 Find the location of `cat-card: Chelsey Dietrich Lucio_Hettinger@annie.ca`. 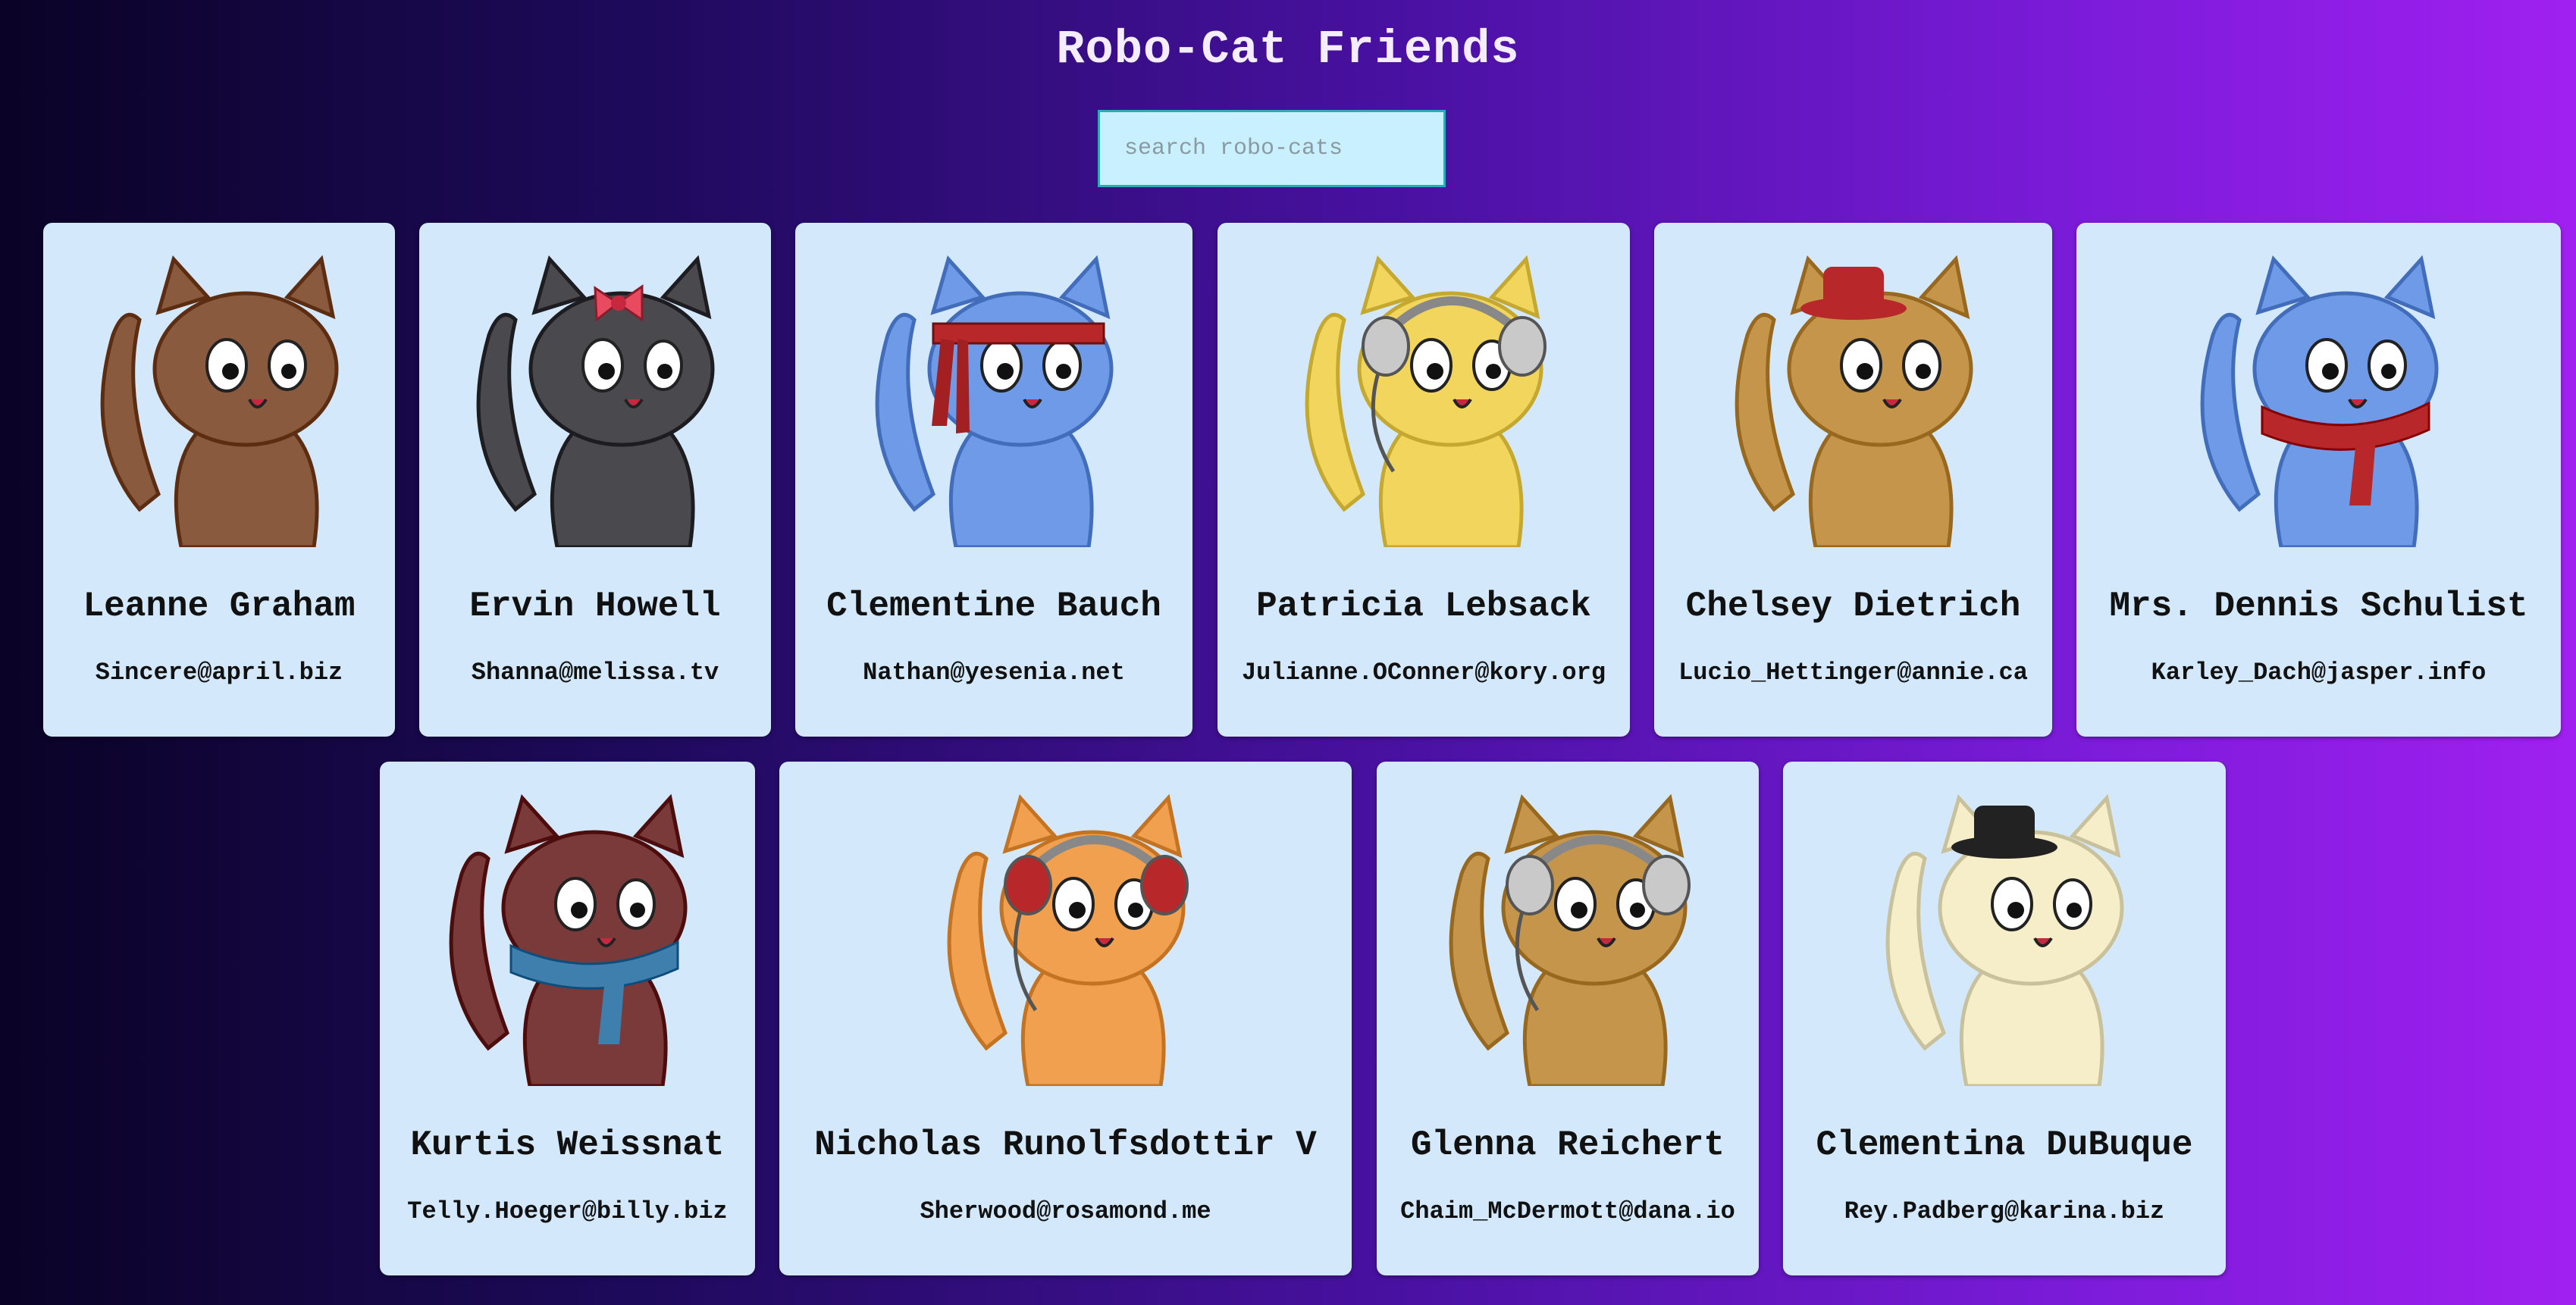

cat-card: Chelsey Dietrich Lucio_Hettinger@annie.ca is located at coordinates (1853, 480).